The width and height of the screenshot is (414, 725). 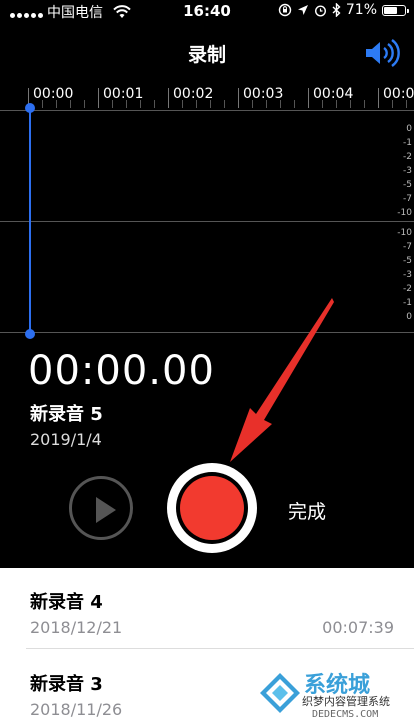 What do you see at coordinates (361, 10) in the screenshot?
I see `battery-percent: 71%` at bounding box center [361, 10].